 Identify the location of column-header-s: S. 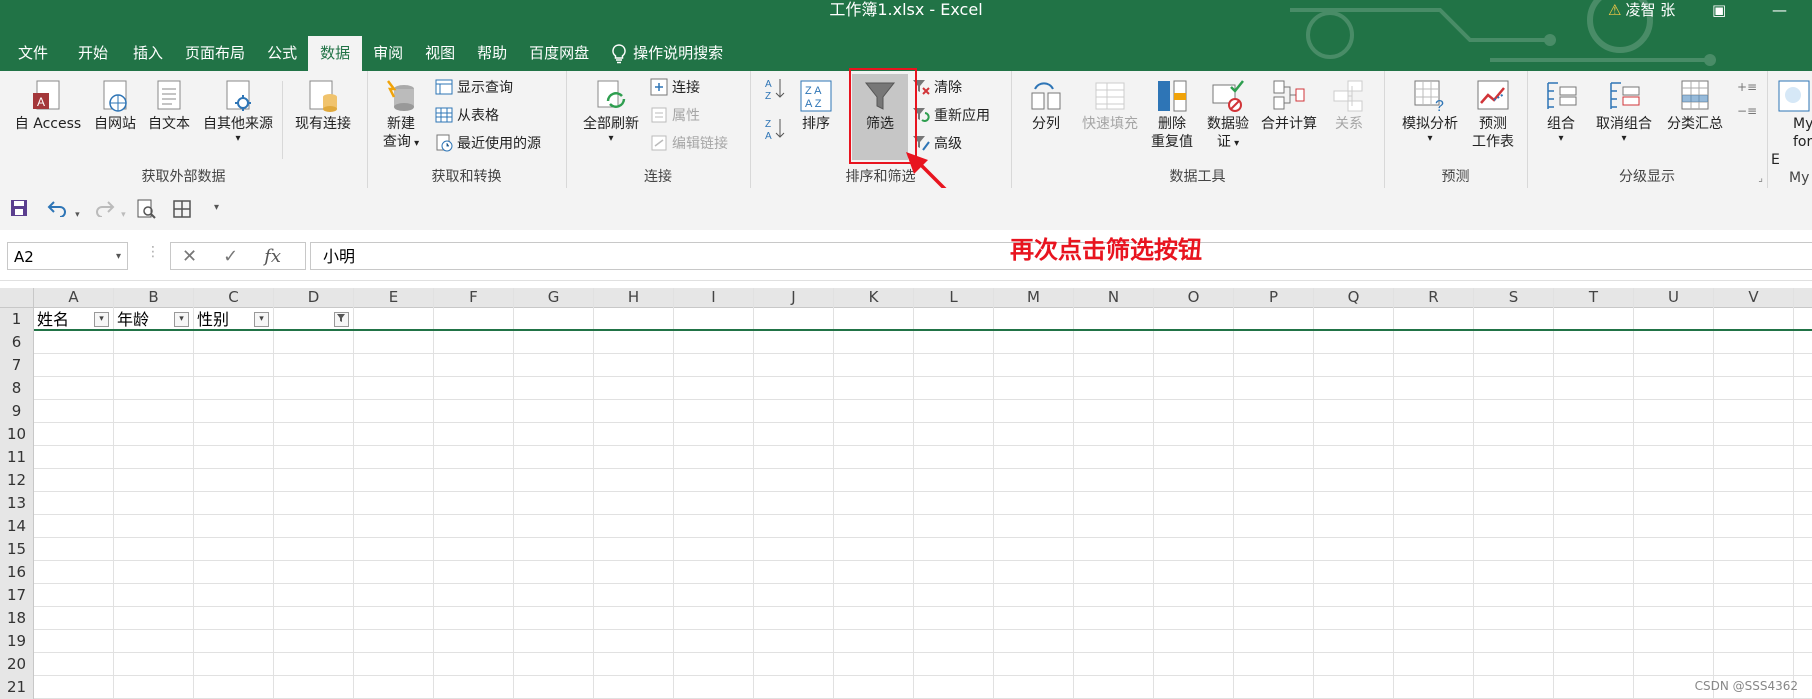
(1514, 297).